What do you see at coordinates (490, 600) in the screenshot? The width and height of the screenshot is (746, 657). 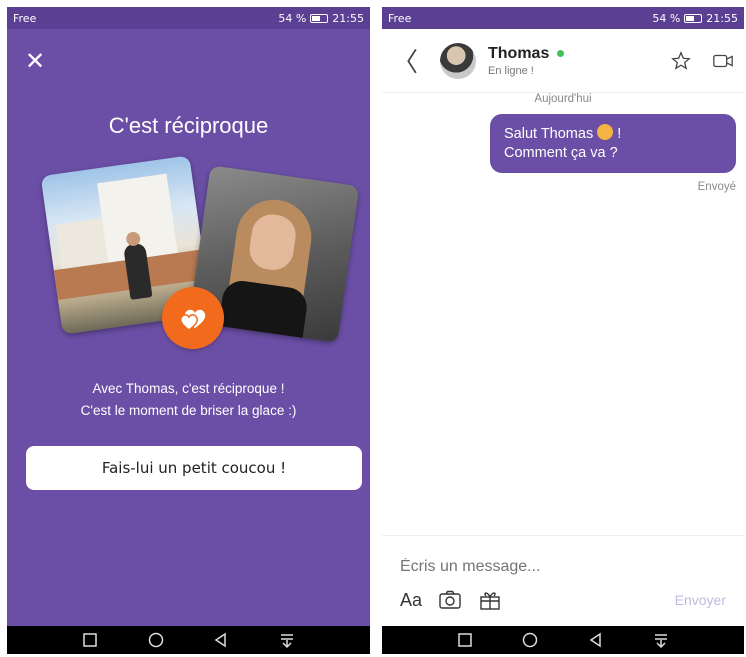 I see `gift-icon` at bounding box center [490, 600].